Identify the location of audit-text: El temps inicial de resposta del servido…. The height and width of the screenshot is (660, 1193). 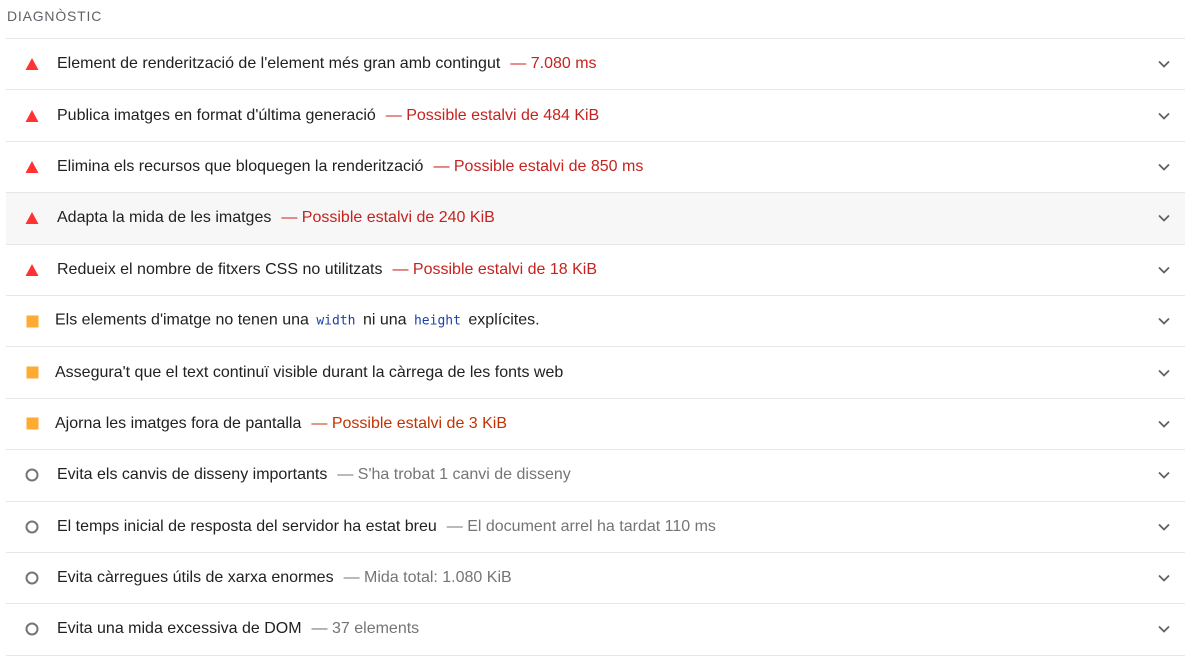
(386, 527).